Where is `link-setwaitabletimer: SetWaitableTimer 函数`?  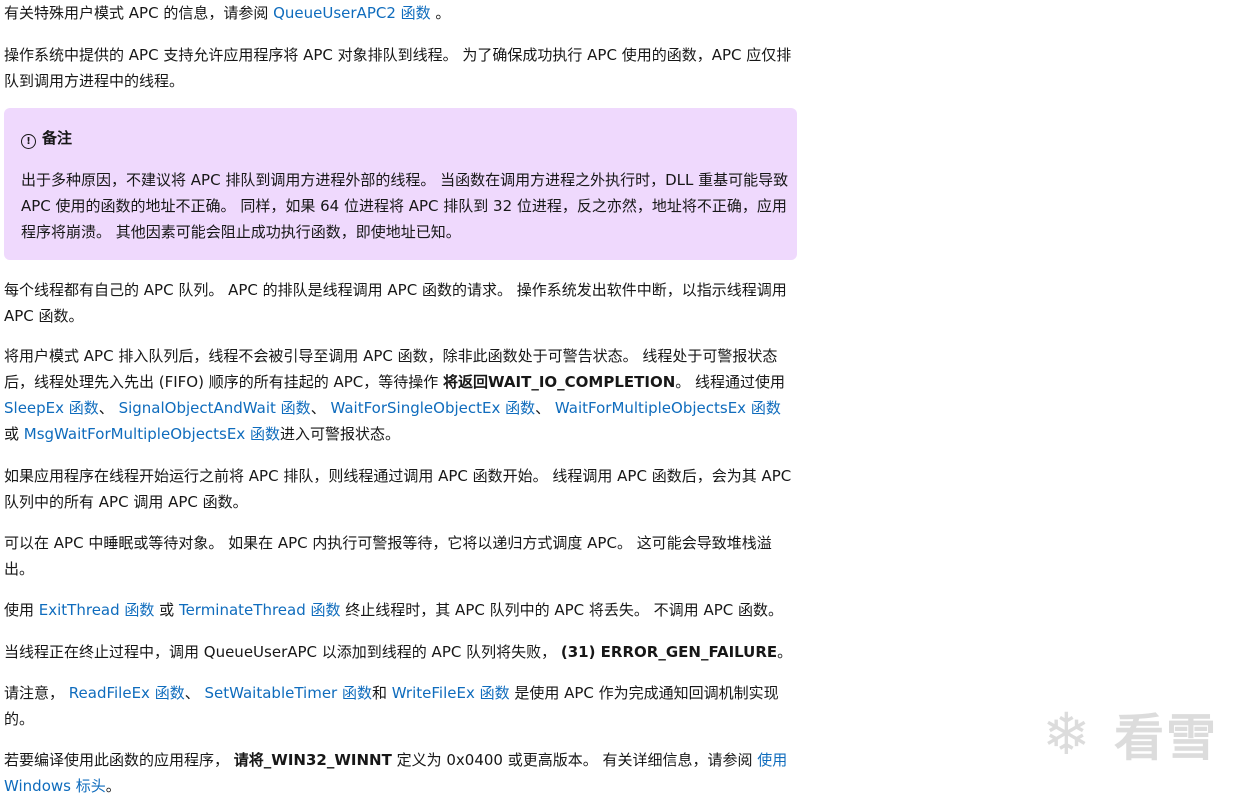
link-setwaitabletimer: SetWaitableTimer 函数 is located at coordinates (288, 693).